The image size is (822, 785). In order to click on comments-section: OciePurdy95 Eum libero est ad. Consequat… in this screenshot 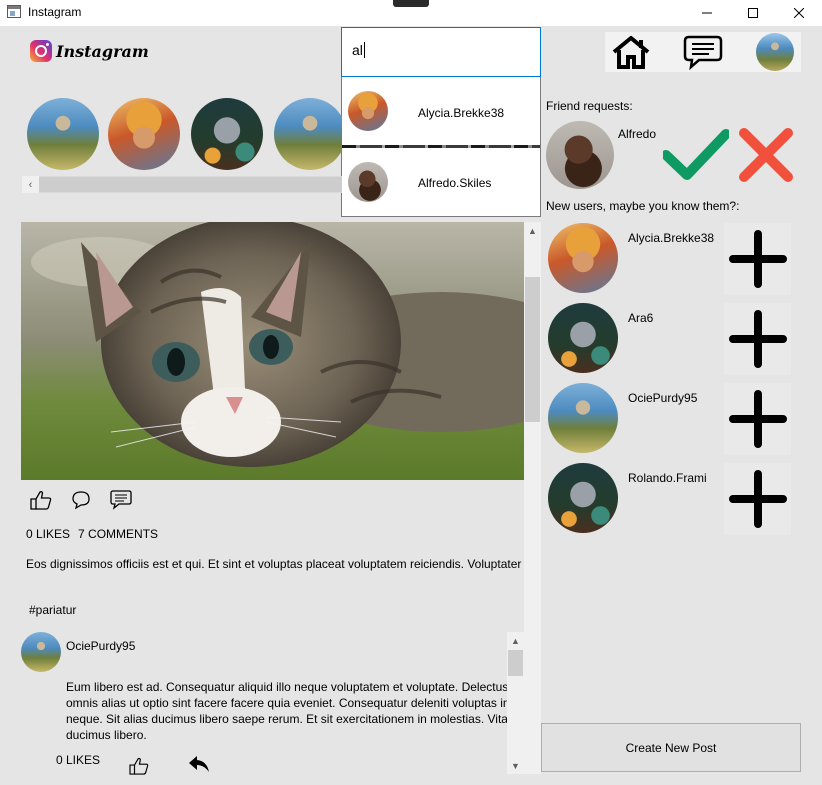, I will do `click(272, 706)`.